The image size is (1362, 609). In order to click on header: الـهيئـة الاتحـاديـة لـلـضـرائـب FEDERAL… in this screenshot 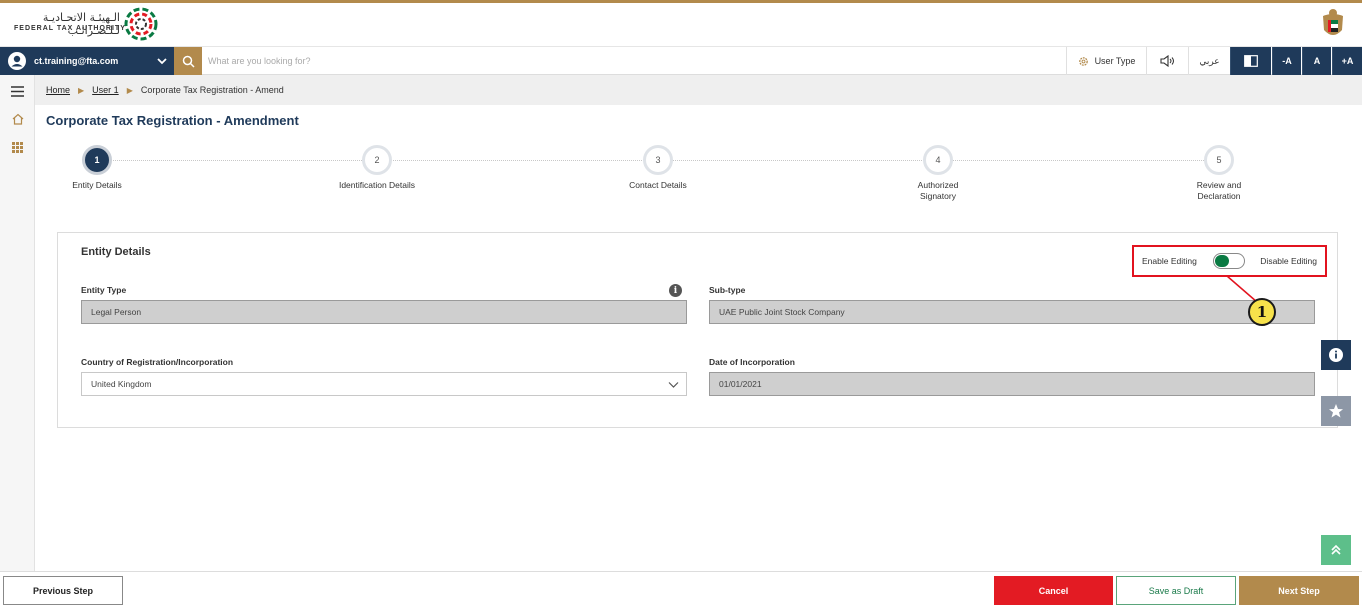, I will do `click(681, 25)`.